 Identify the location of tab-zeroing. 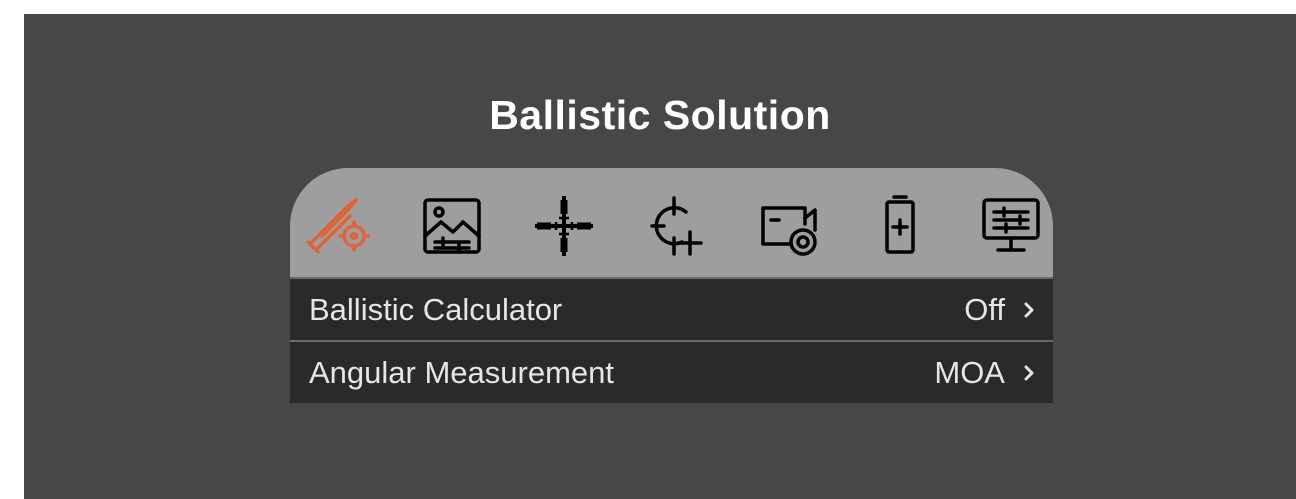
(675, 226).